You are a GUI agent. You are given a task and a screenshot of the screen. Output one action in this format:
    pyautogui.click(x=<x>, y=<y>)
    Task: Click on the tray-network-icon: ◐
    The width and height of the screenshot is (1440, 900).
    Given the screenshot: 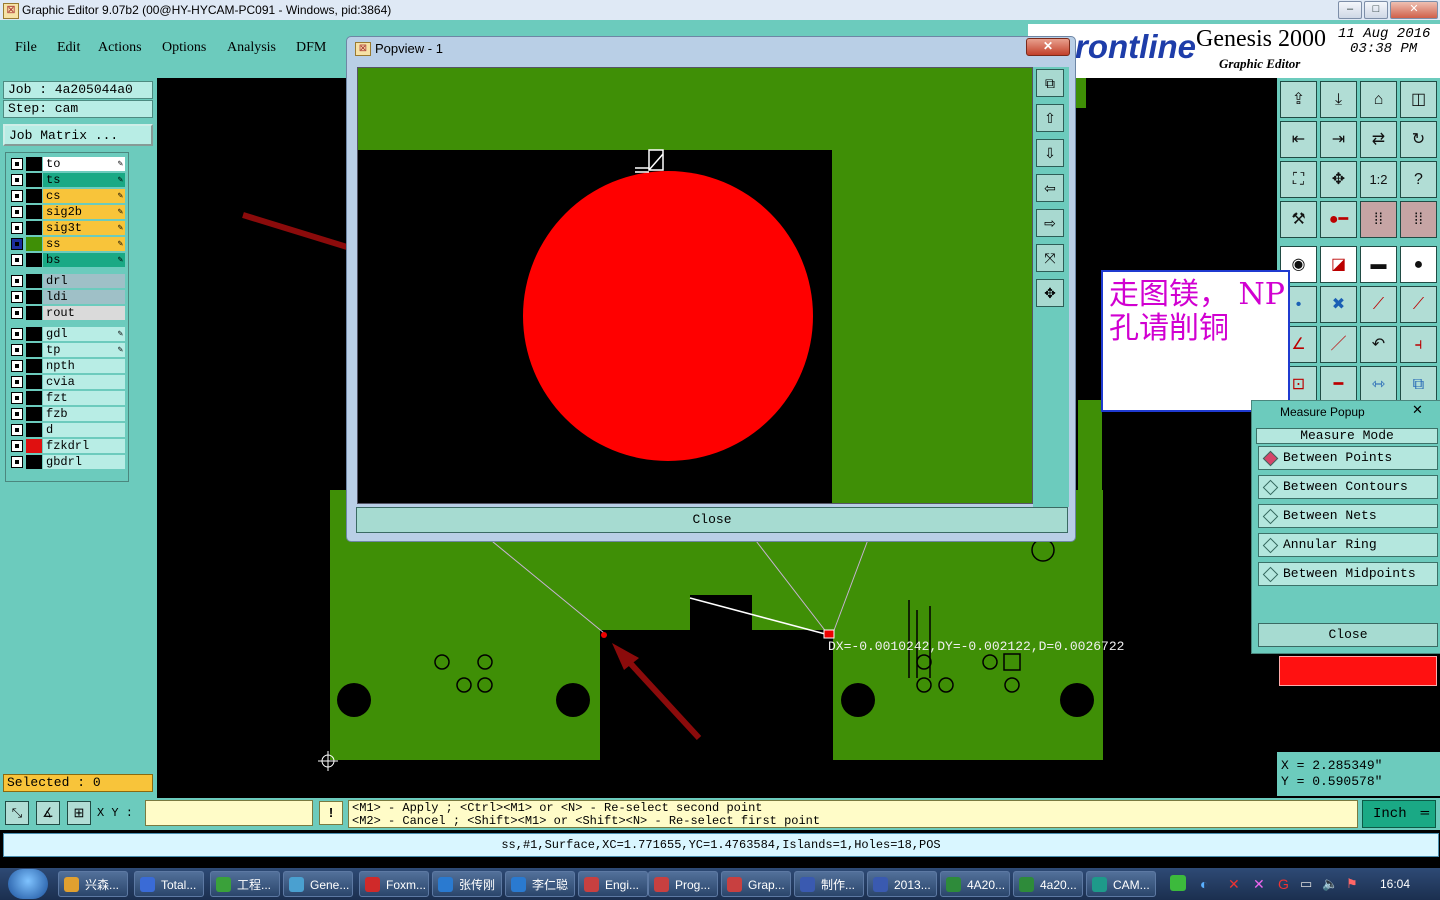 What is the action you would take?
    pyautogui.click(x=1204, y=884)
    